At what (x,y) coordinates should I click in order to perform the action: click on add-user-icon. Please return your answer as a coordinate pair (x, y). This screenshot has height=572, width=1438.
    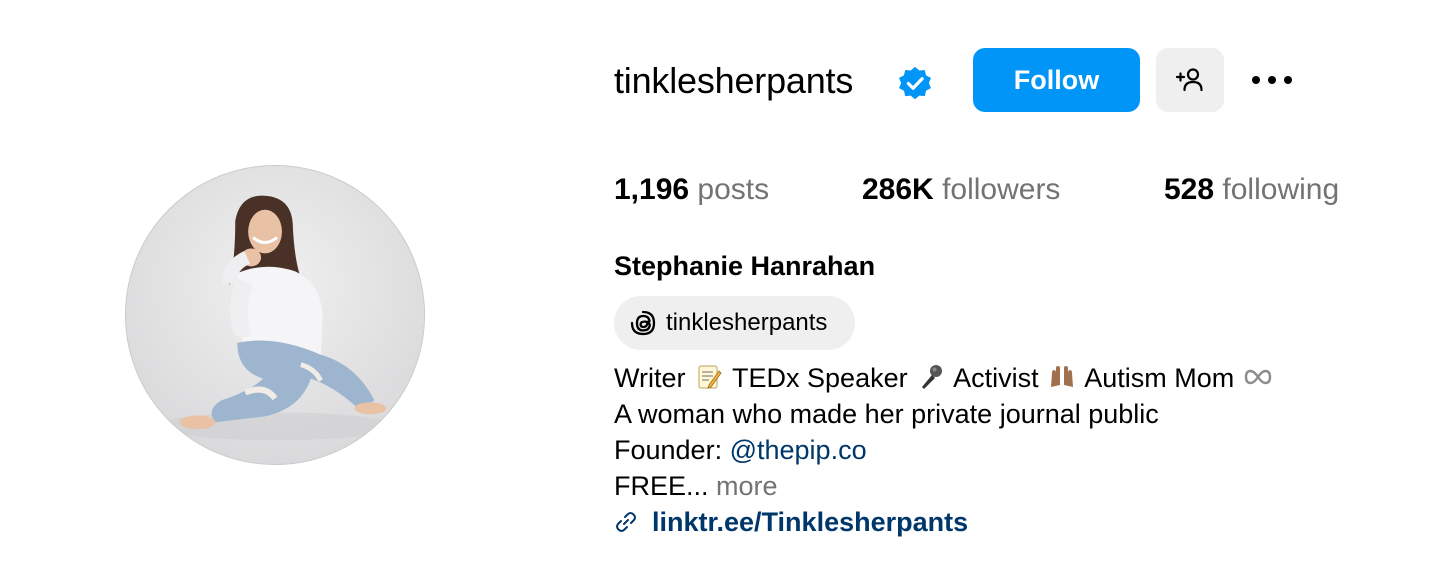
    Looking at the image, I should click on (1189, 80).